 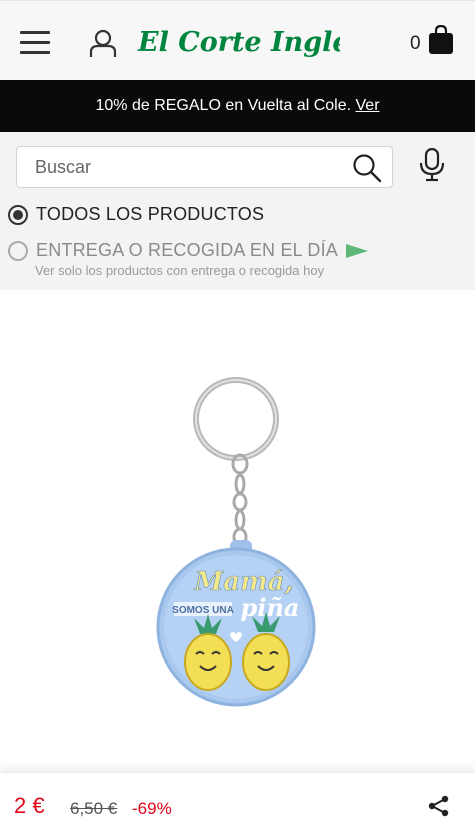 I want to click on filter-same-day-label: ENTREGA O RECOGIDA EN EL DÍA, so click(x=187, y=250).